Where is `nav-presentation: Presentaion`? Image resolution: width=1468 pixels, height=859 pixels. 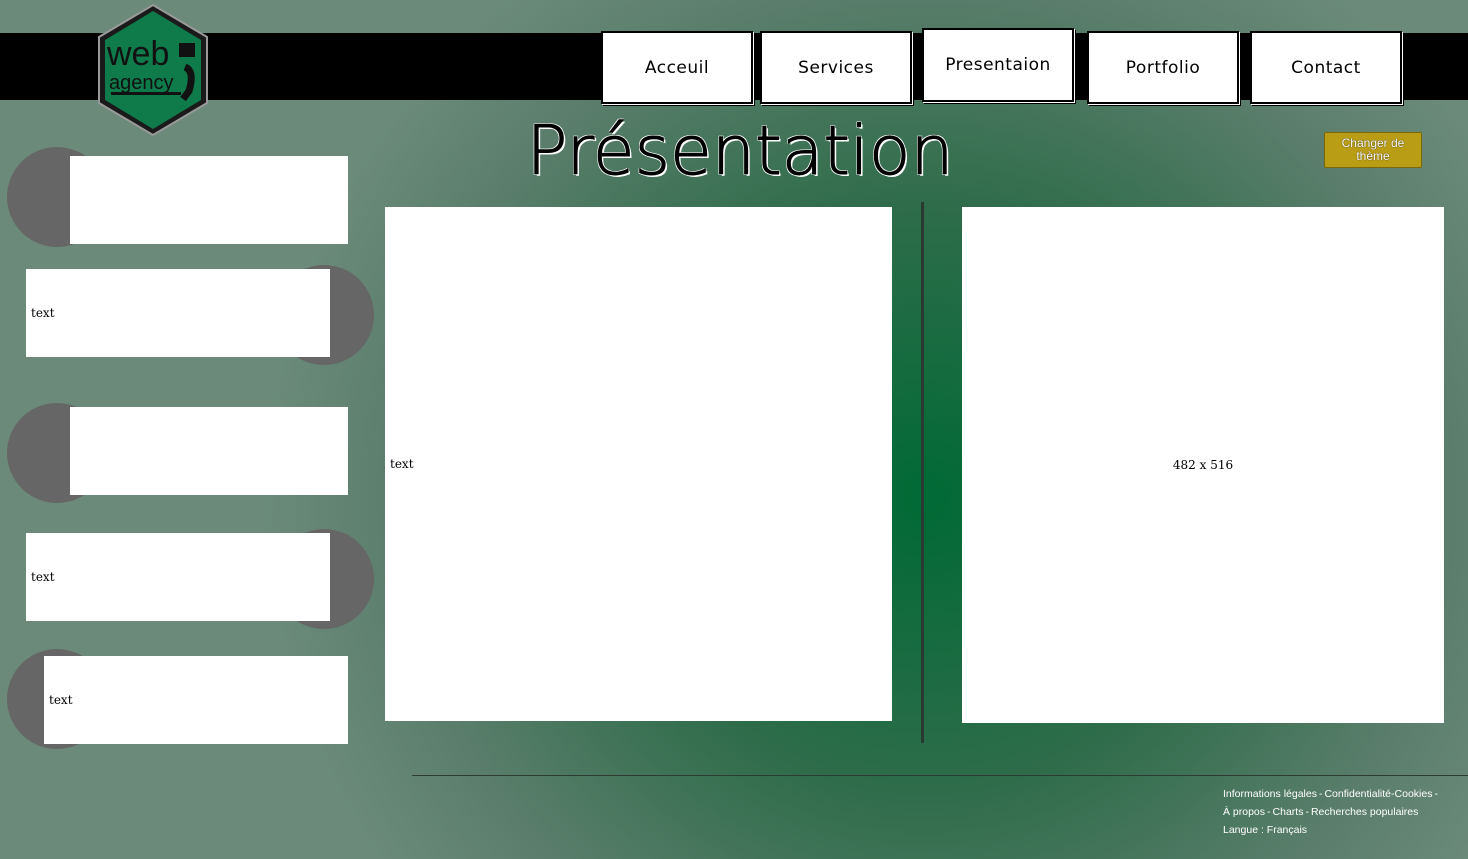 nav-presentation: Presentaion is located at coordinates (998, 65).